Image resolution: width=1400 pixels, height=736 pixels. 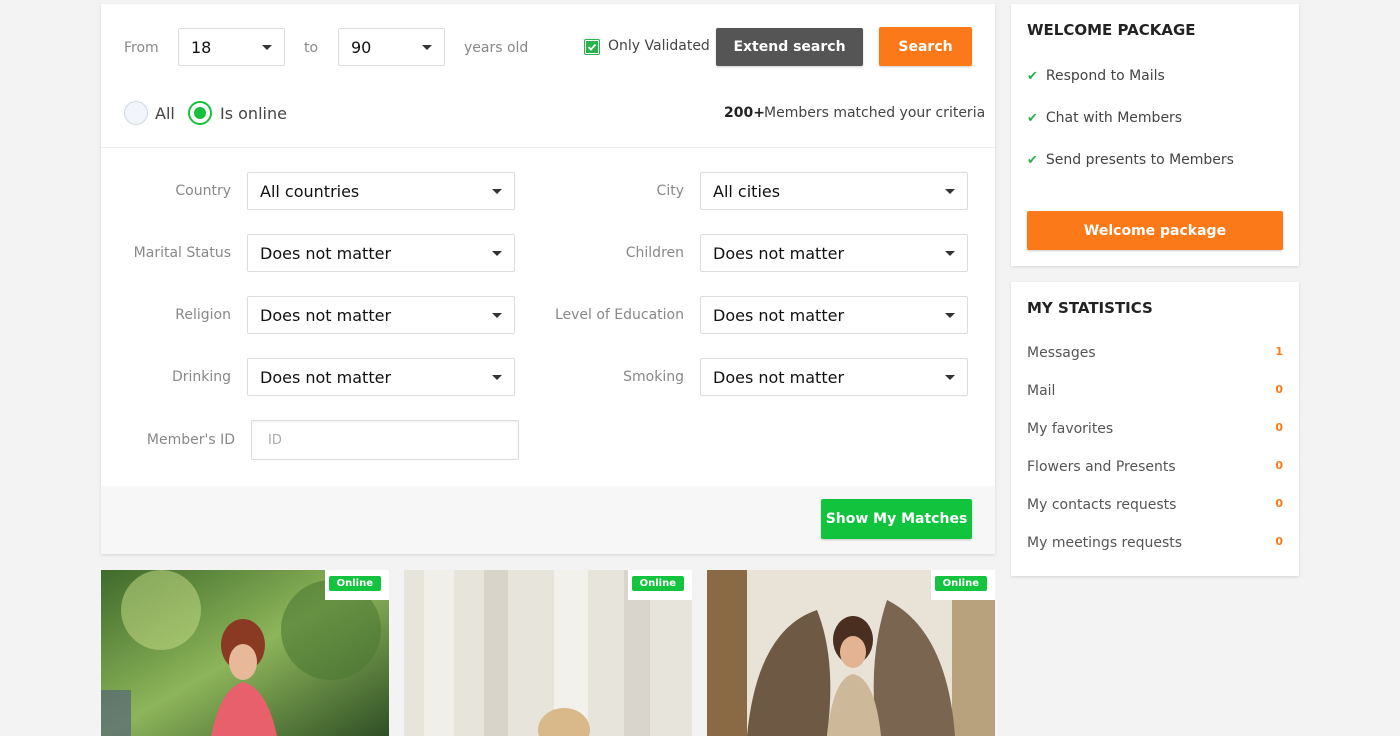 I want to click on welcome-package-title: WELCOME PACKAGE, so click(x=1111, y=30).